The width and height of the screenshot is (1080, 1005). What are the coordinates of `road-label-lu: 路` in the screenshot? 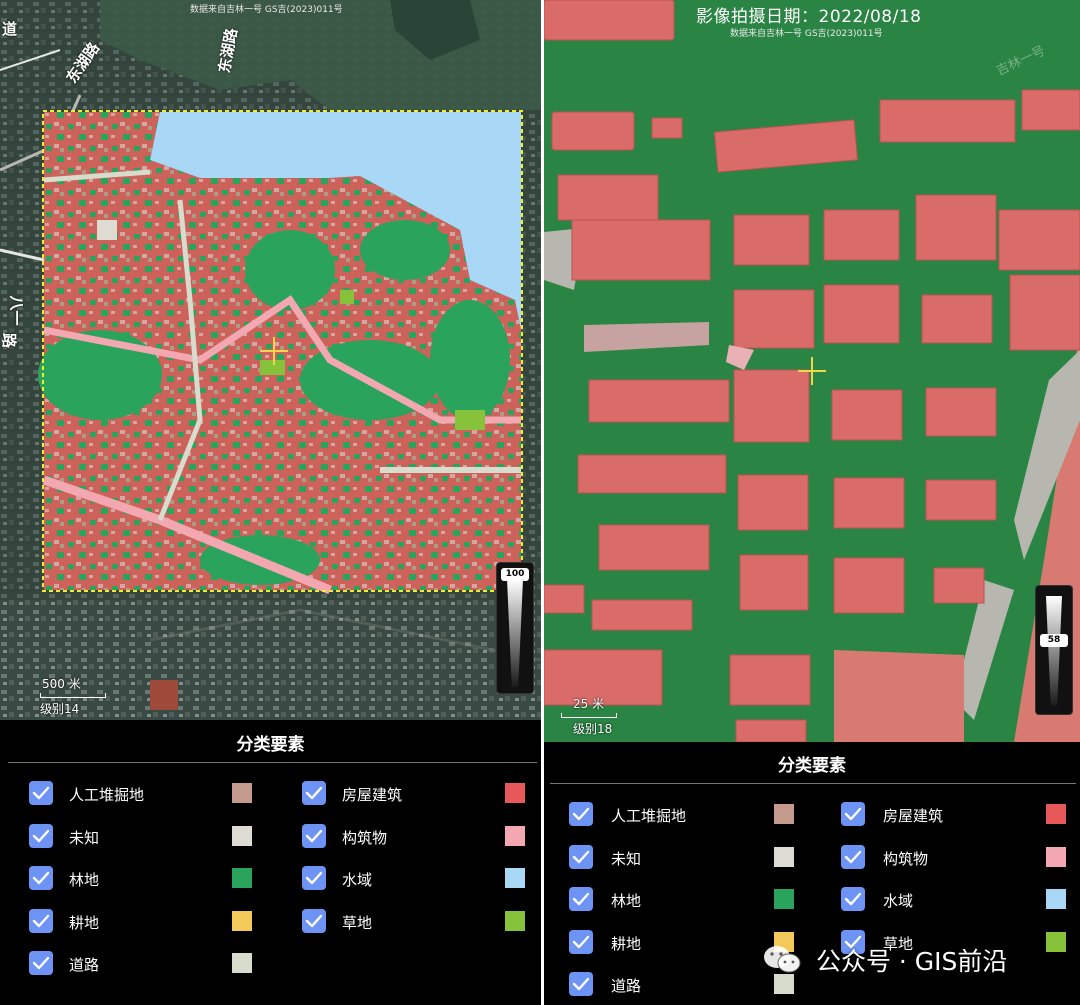 It's located at (9, 340).